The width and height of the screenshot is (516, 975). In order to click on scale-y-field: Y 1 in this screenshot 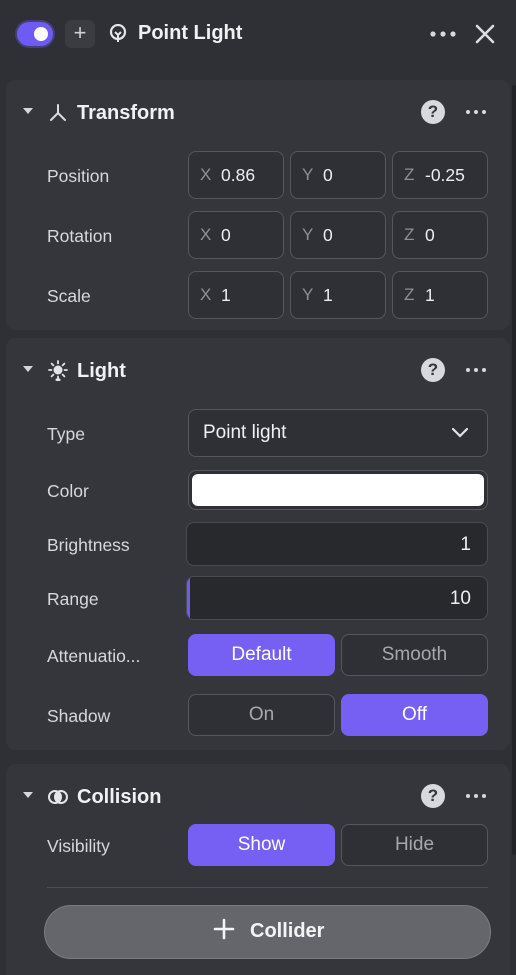, I will do `click(338, 295)`.